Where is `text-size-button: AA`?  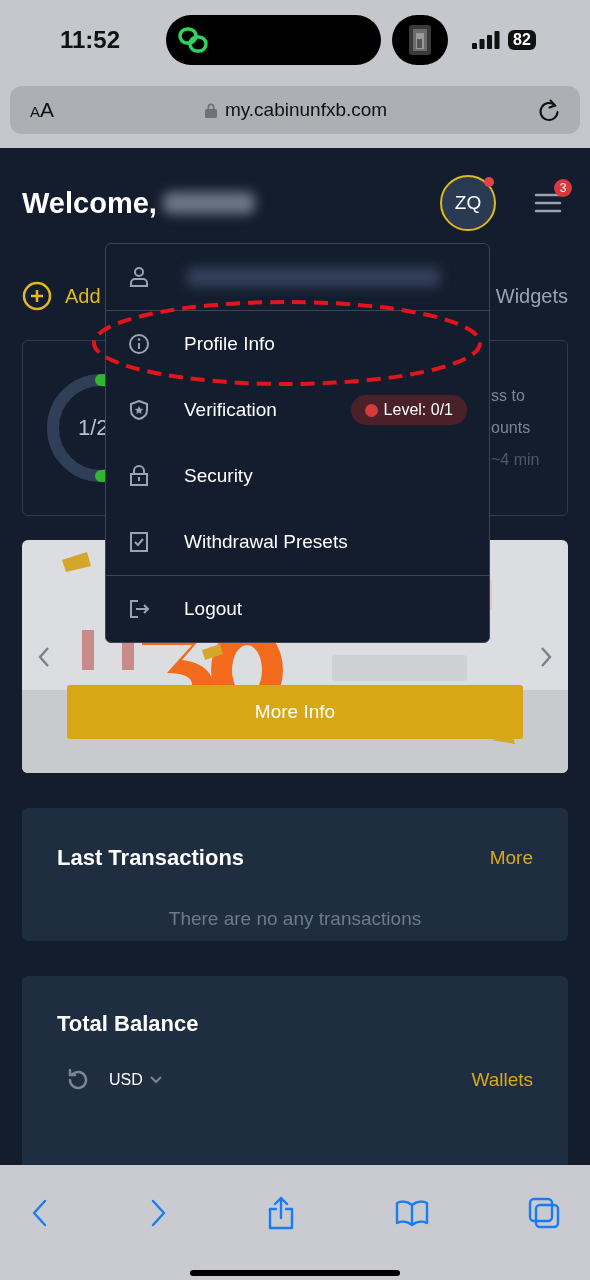
text-size-button: AA is located at coordinates (42, 110).